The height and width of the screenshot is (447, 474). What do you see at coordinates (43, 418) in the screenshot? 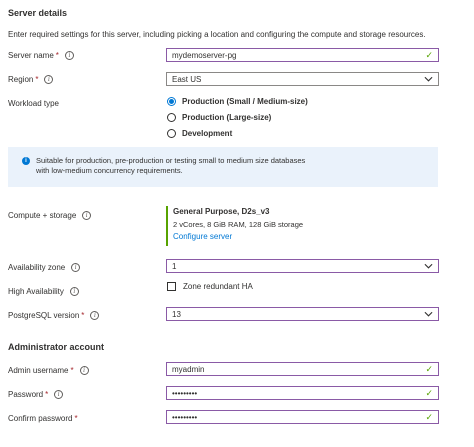
I see `confirm-password-label: Confirm password *` at bounding box center [43, 418].